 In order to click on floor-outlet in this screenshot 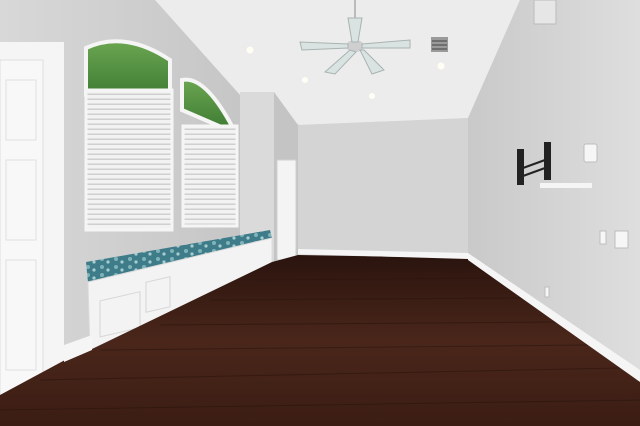, I will do `click(547, 292)`.